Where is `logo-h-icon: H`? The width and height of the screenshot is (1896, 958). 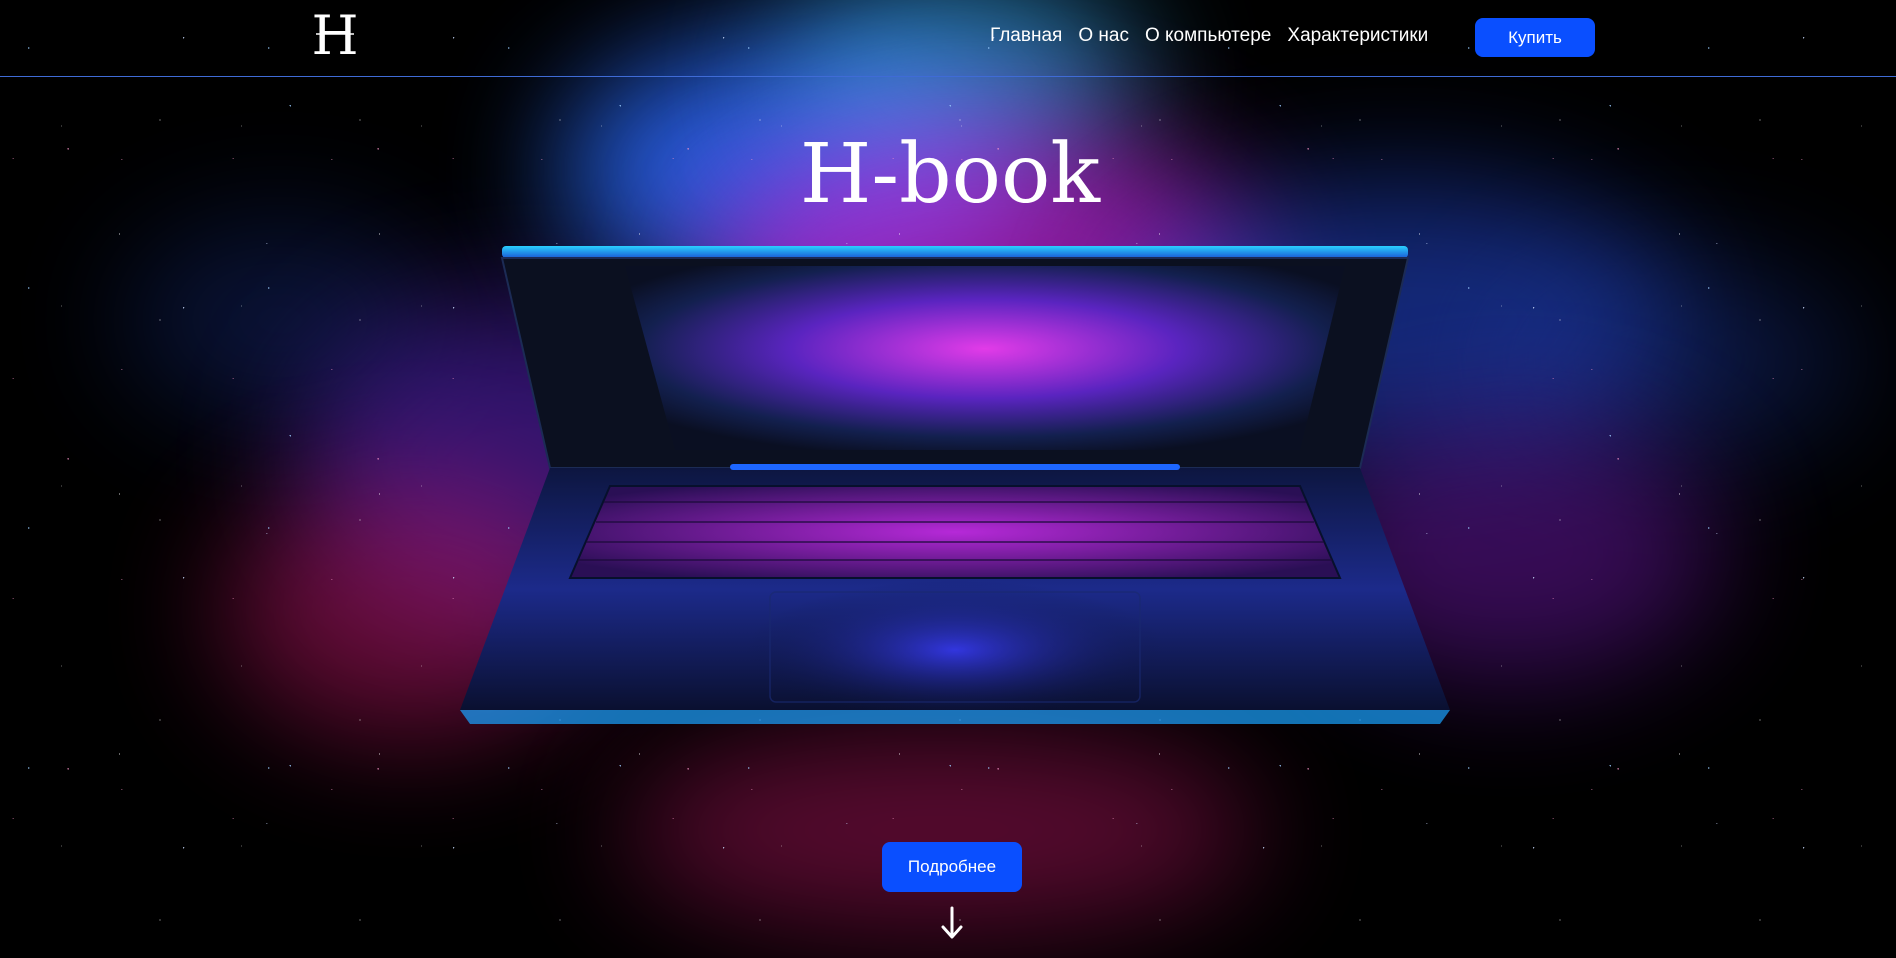
logo-h-icon: H is located at coordinates (334, 34).